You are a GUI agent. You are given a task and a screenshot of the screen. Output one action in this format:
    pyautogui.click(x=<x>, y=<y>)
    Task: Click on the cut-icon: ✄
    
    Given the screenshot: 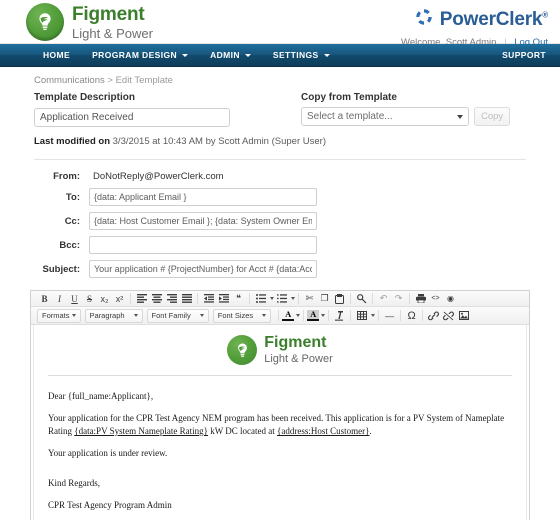 What is the action you would take?
    pyautogui.click(x=309, y=299)
    